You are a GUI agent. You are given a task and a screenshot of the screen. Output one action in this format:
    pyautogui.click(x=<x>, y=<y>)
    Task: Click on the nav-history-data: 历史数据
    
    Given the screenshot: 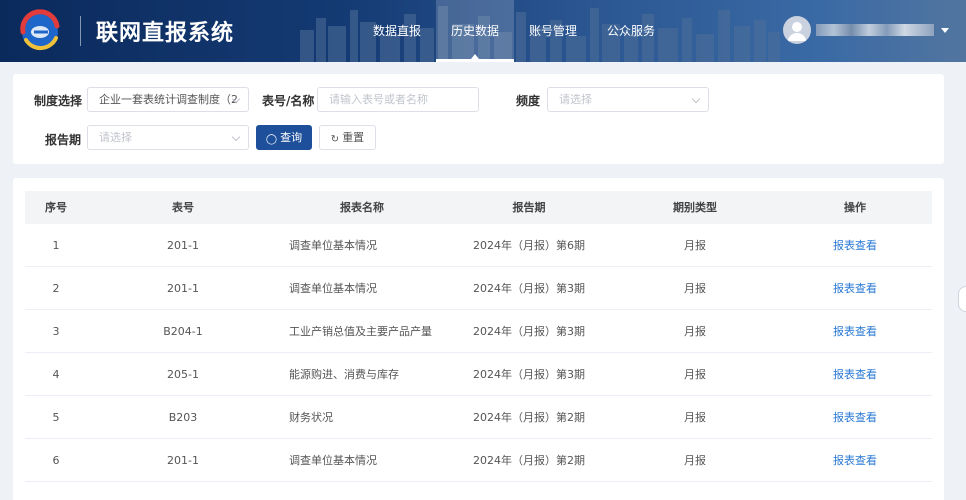 What is the action you would take?
    pyautogui.click(x=475, y=31)
    